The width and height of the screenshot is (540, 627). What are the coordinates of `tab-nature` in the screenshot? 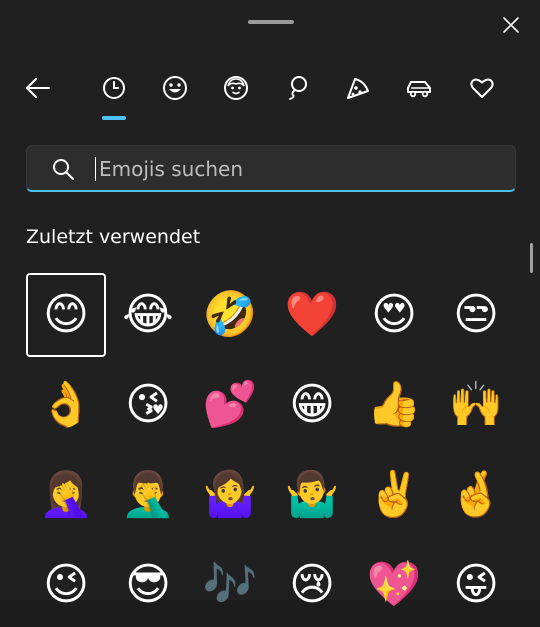 It's located at (297, 88).